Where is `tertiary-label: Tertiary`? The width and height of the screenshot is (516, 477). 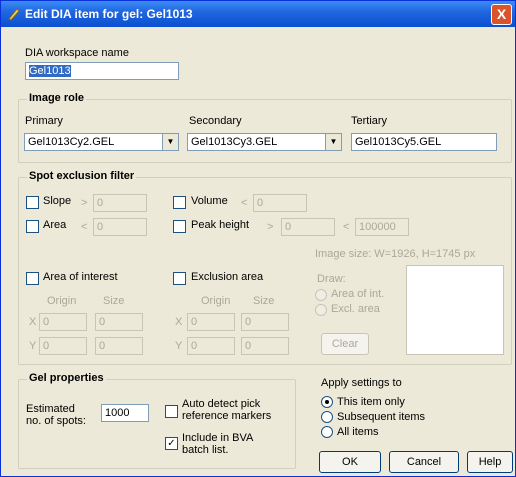
tertiary-label: Tertiary is located at coordinates (369, 121).